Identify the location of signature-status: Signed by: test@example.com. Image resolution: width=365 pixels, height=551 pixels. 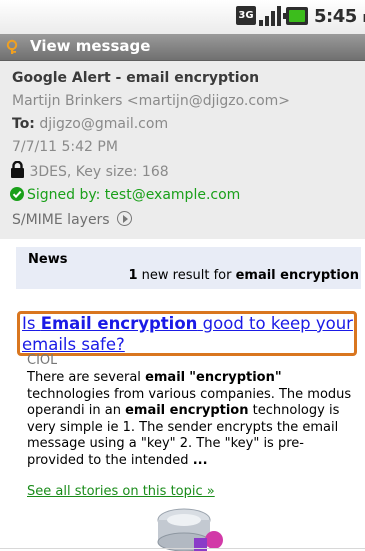
(125, 195).